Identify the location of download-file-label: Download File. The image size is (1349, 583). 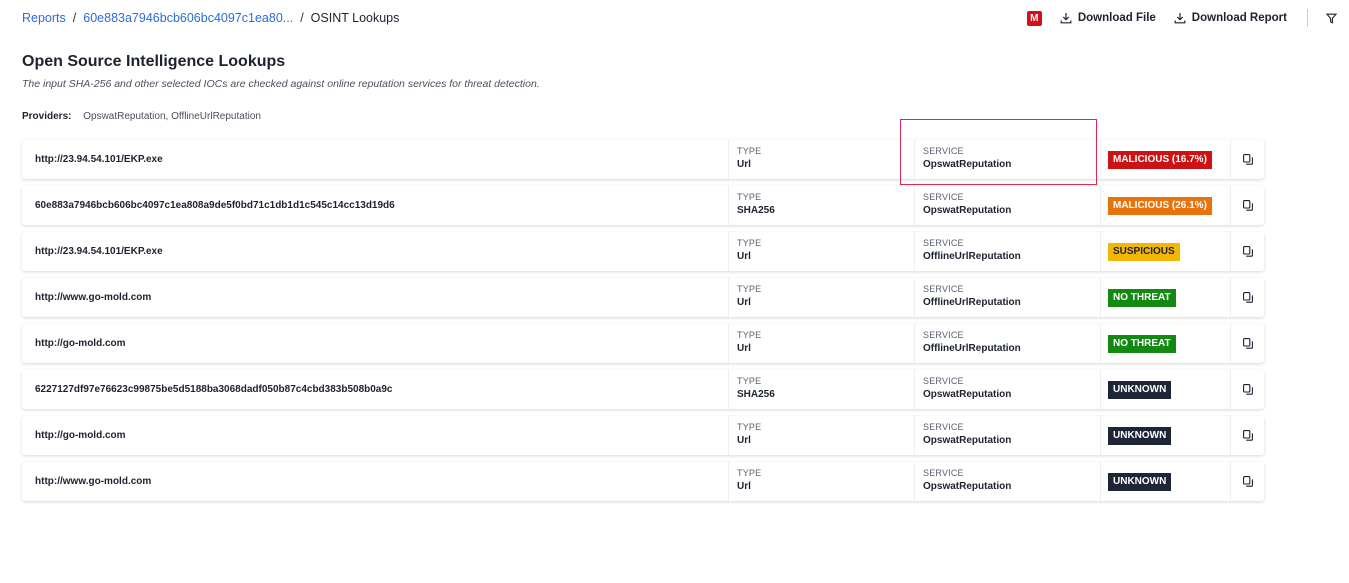
(1116, 18).